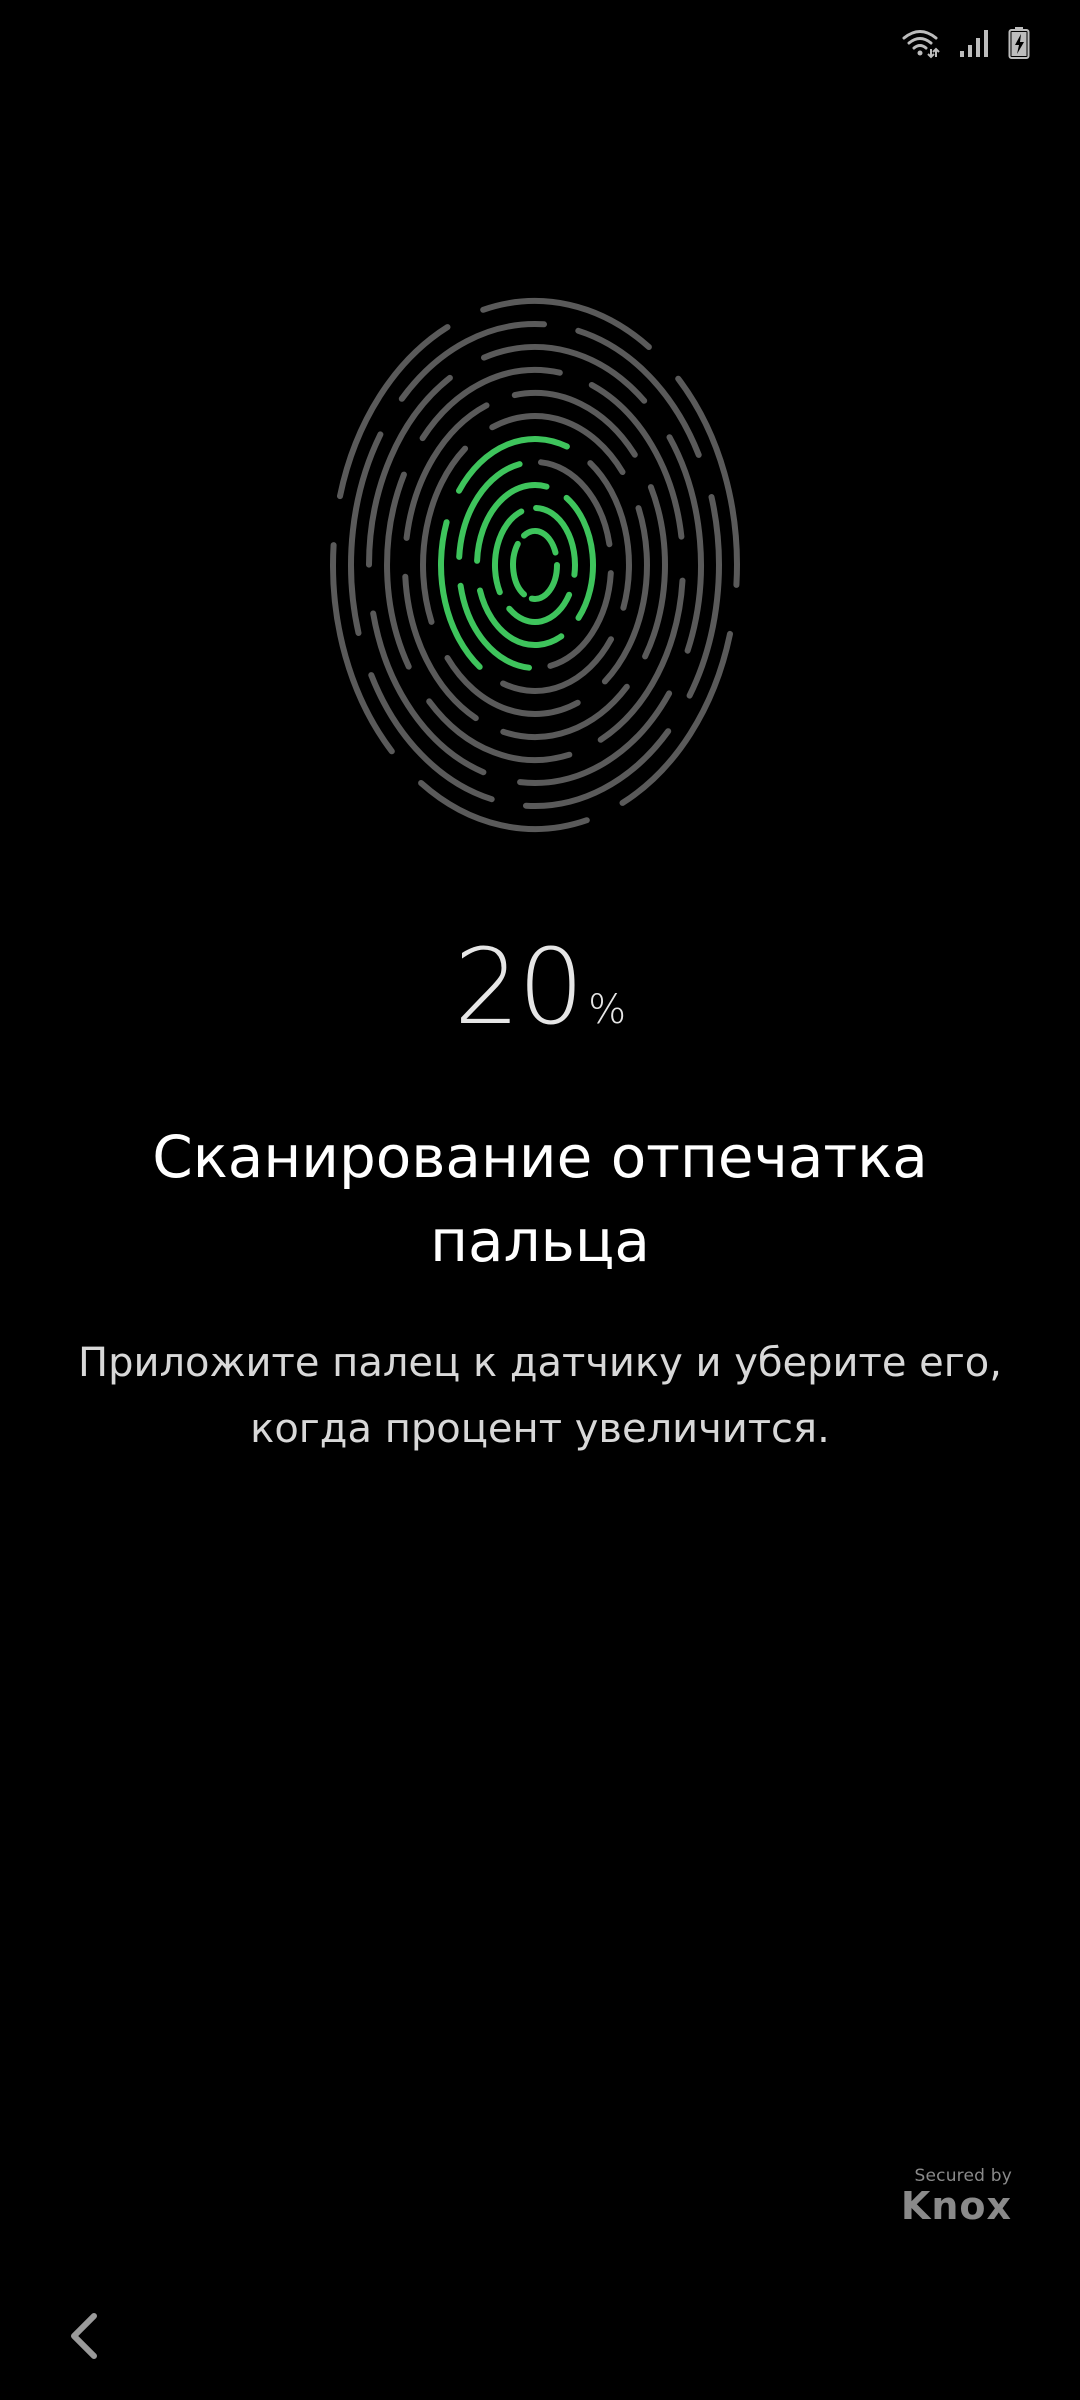  I want to click on back-button, so click(84, 2336).